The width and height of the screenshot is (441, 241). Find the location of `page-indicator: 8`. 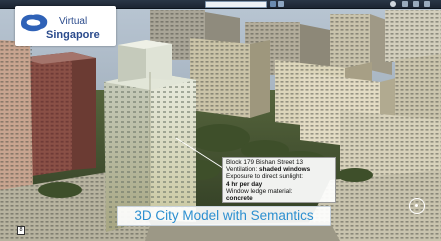

page-indicator: 8 is located at coordinates (21, 230).